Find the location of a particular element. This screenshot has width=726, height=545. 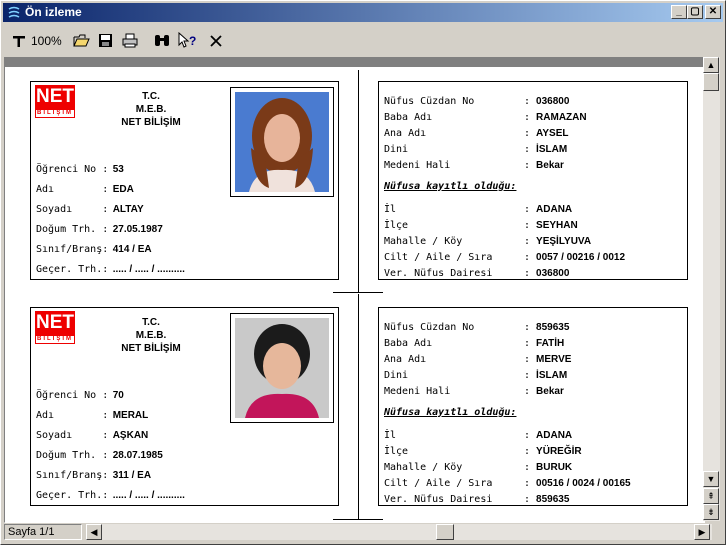

field-value: YÜREĞİR is located at coordinates (559, 451).